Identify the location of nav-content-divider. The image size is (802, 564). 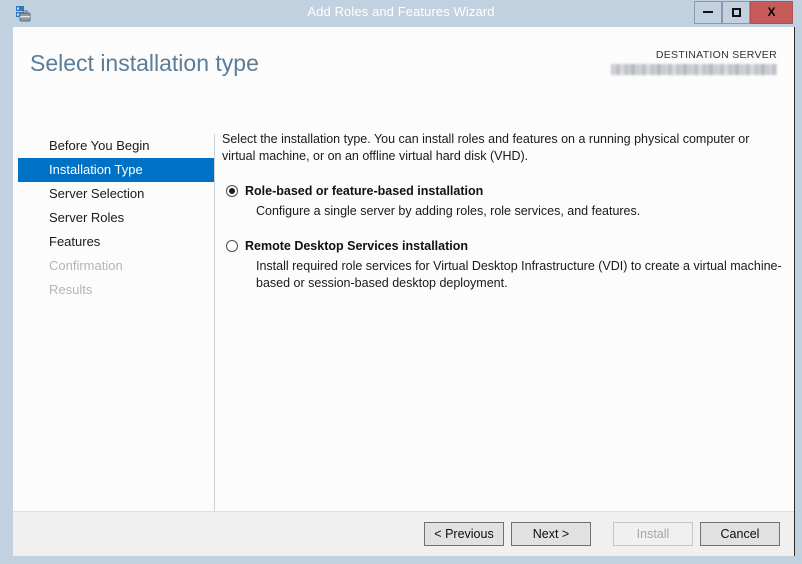
(214, 333).